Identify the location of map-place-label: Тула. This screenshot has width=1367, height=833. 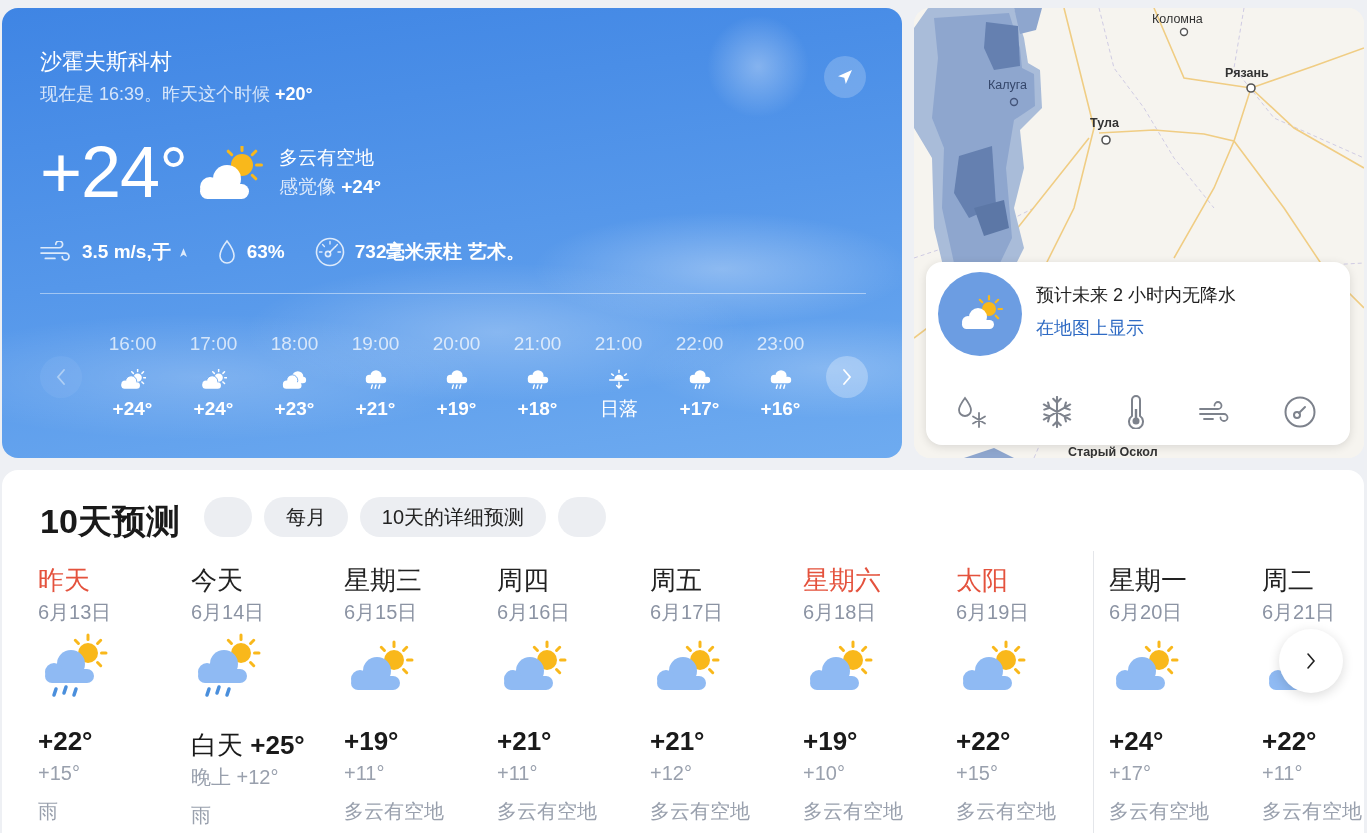
(1104, 123).